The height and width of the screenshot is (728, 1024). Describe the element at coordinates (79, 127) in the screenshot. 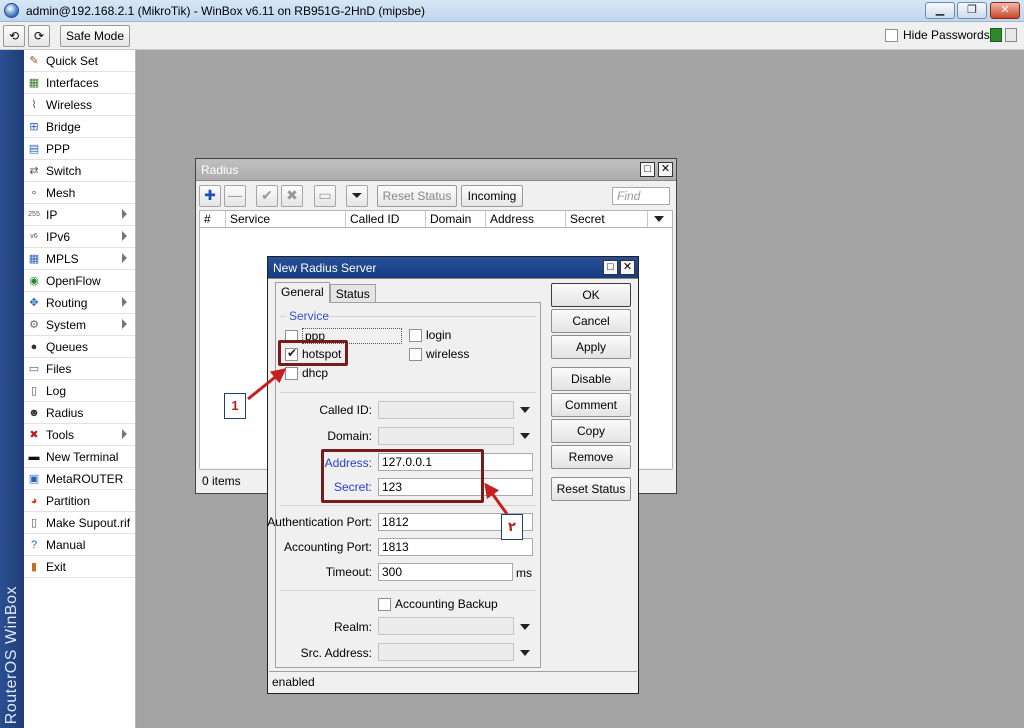

I see `sidebar-item-bridge: ⊞ Bridge` at that location.